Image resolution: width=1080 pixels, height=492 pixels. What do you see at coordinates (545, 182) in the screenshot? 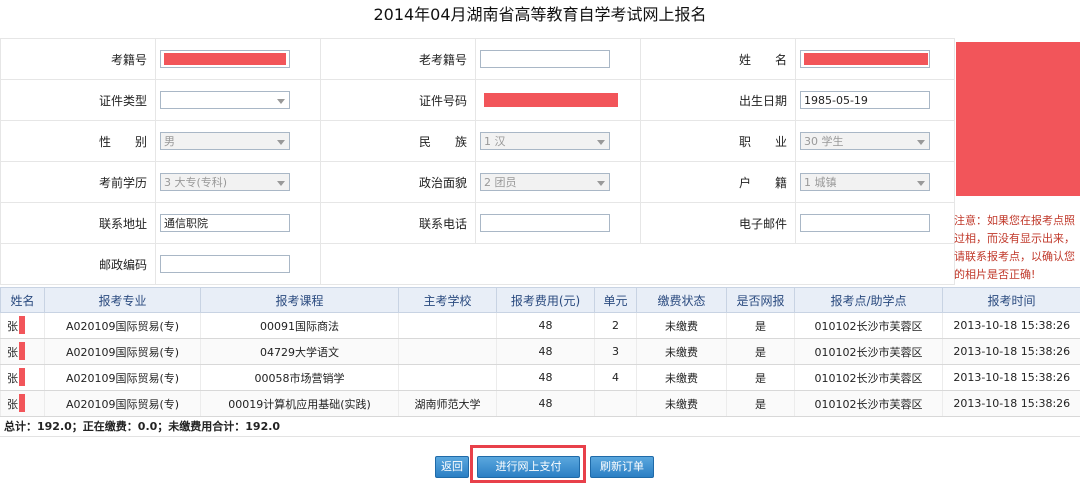
I see `politics-select: 2 团员` at bounding box center [545, 182].